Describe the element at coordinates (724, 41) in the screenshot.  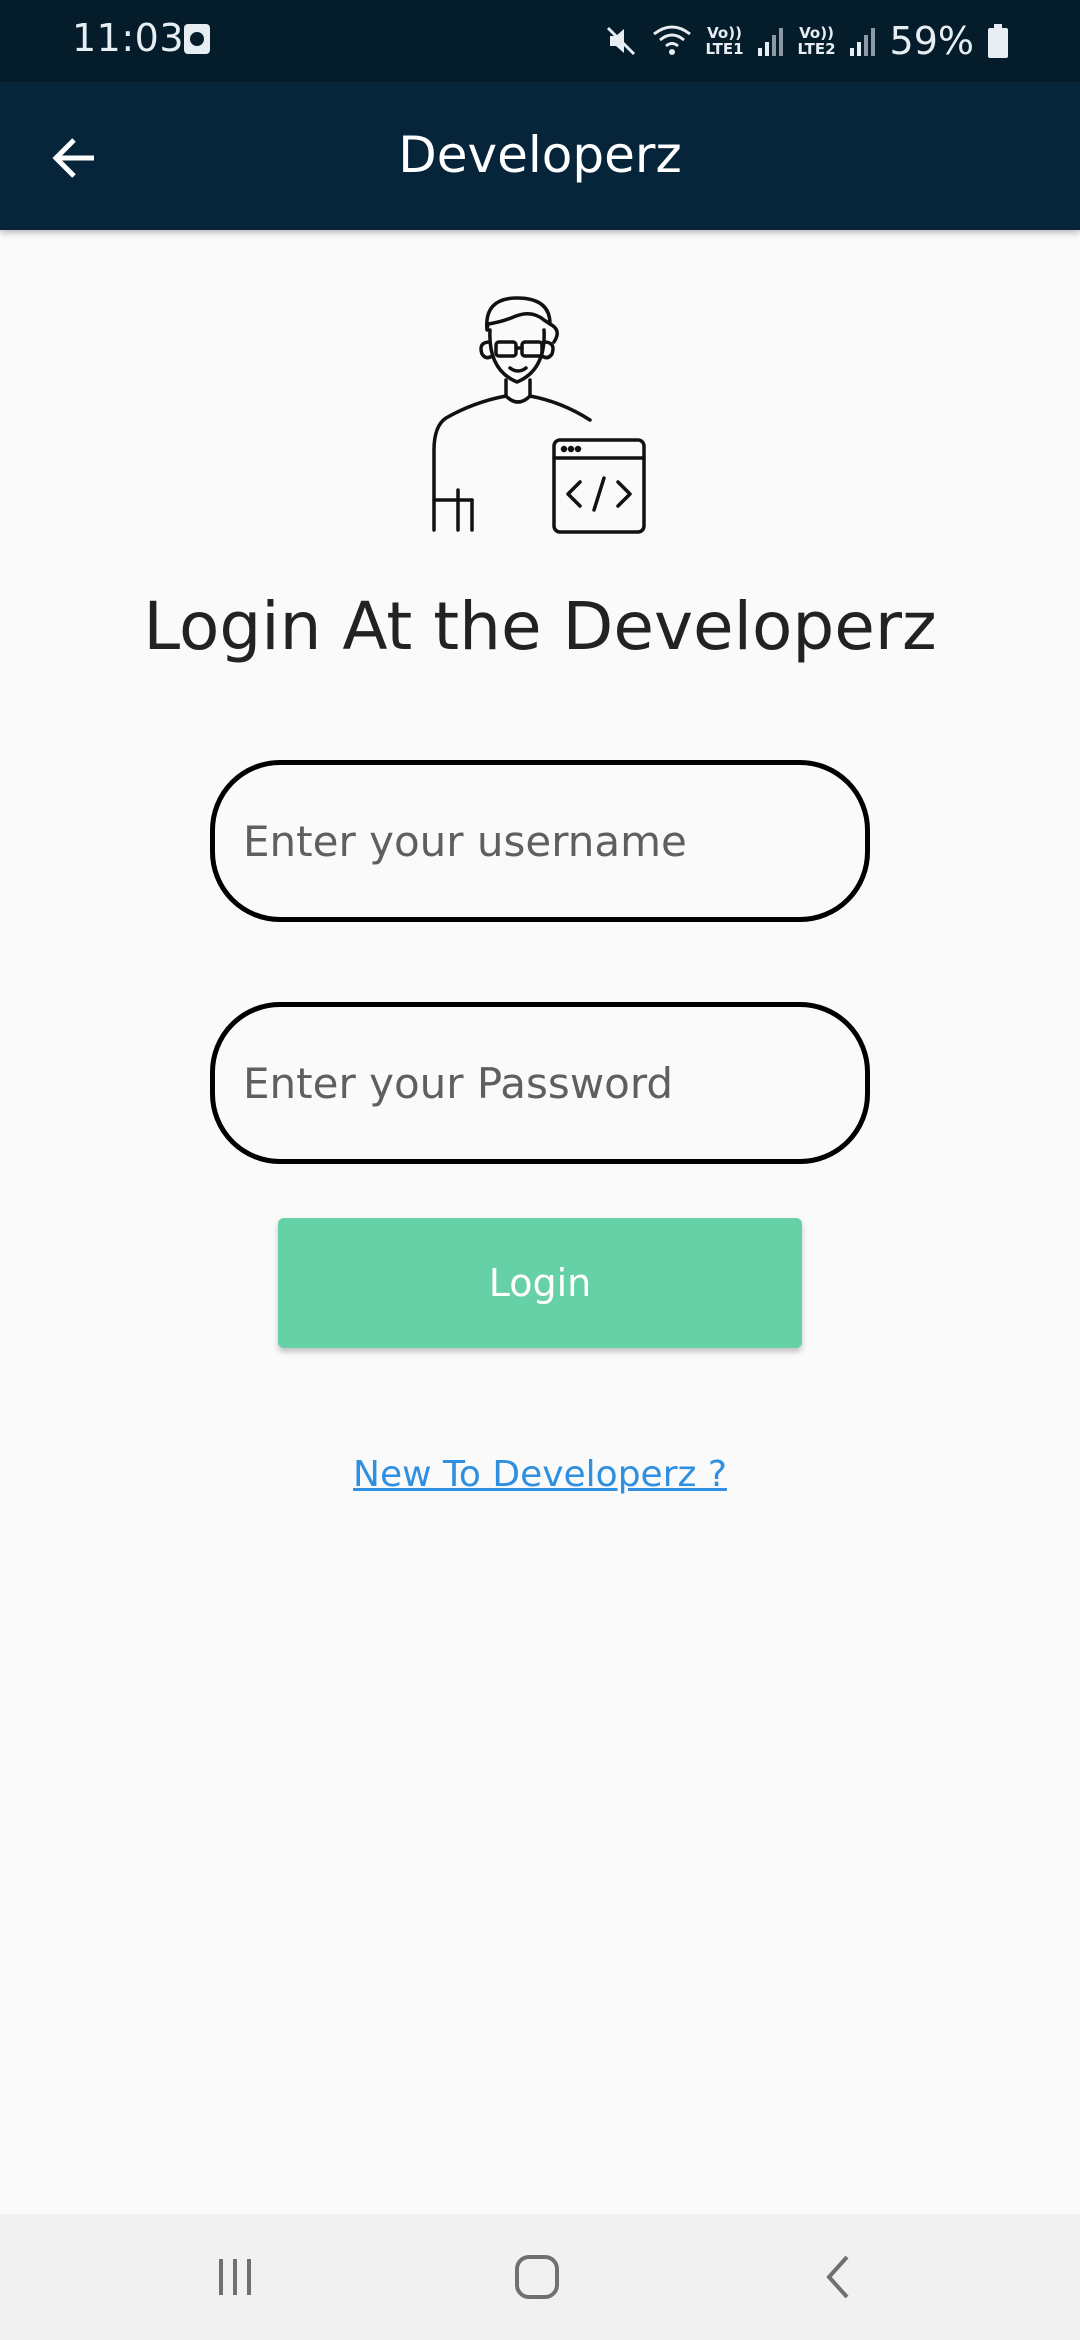
I see `lte1-label: Vo)) LTE1` at that location.